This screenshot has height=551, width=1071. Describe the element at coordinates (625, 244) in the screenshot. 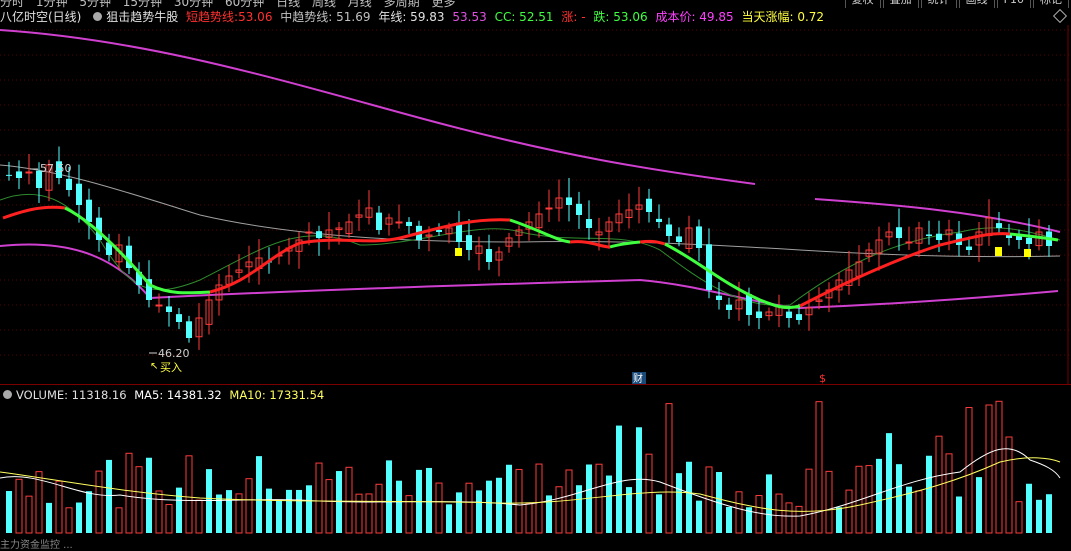

I see `short-trend-down-seg` at that location.